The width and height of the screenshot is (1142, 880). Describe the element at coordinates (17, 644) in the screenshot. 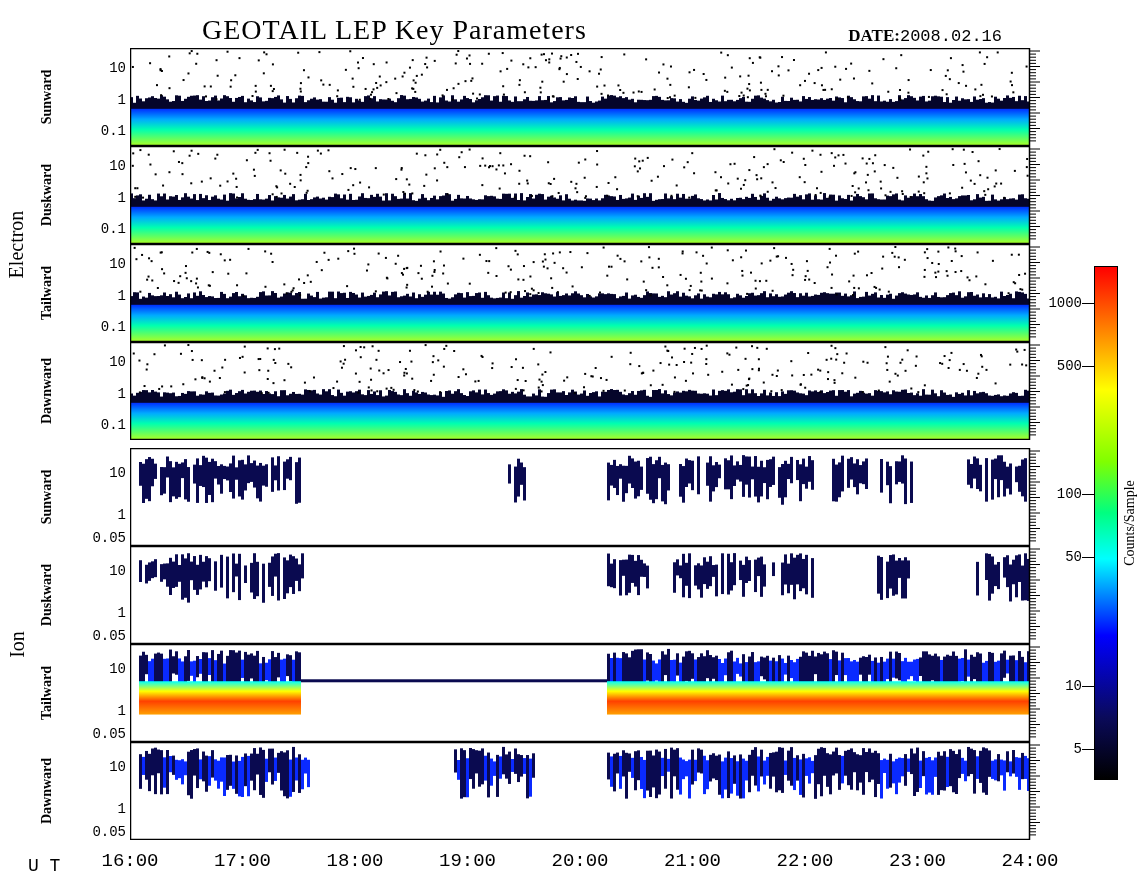

I see `group-label: Ion` at that location.